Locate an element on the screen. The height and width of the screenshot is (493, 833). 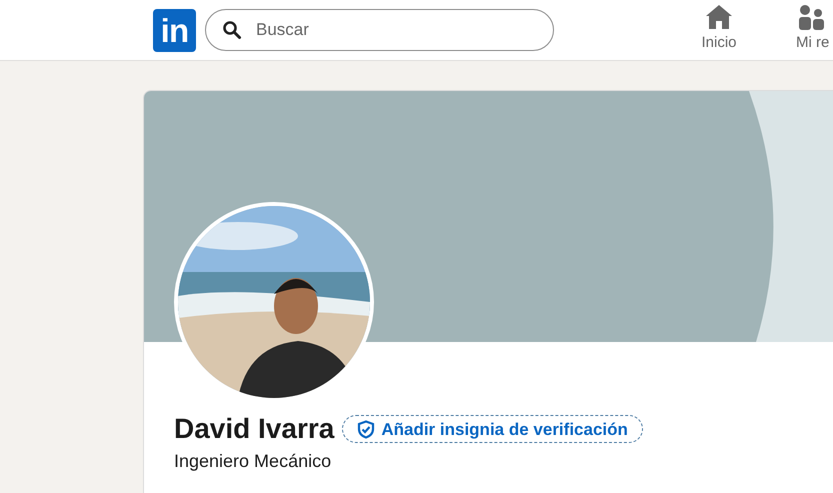
nav-item: Mi re is located at coordinates (809, 30).